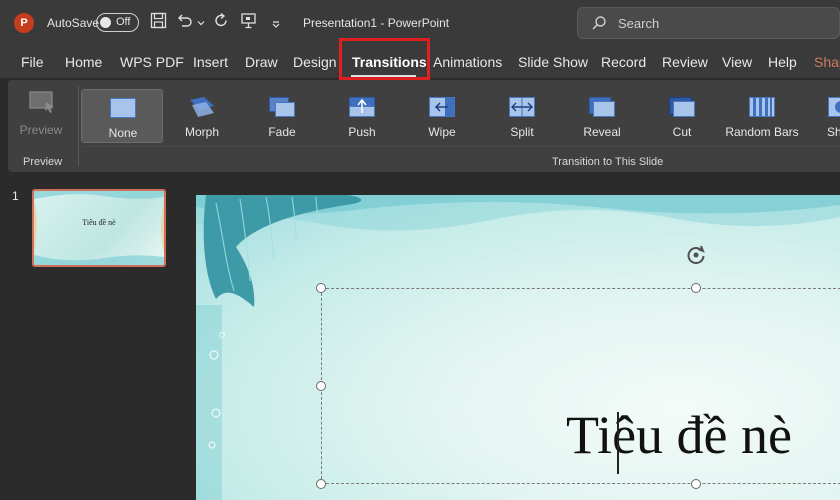 The width and height of the screenshot is (840, 500). Describe the element at coordinates (32, 62) in the screenshot. I see `tab-file: File` at that location.